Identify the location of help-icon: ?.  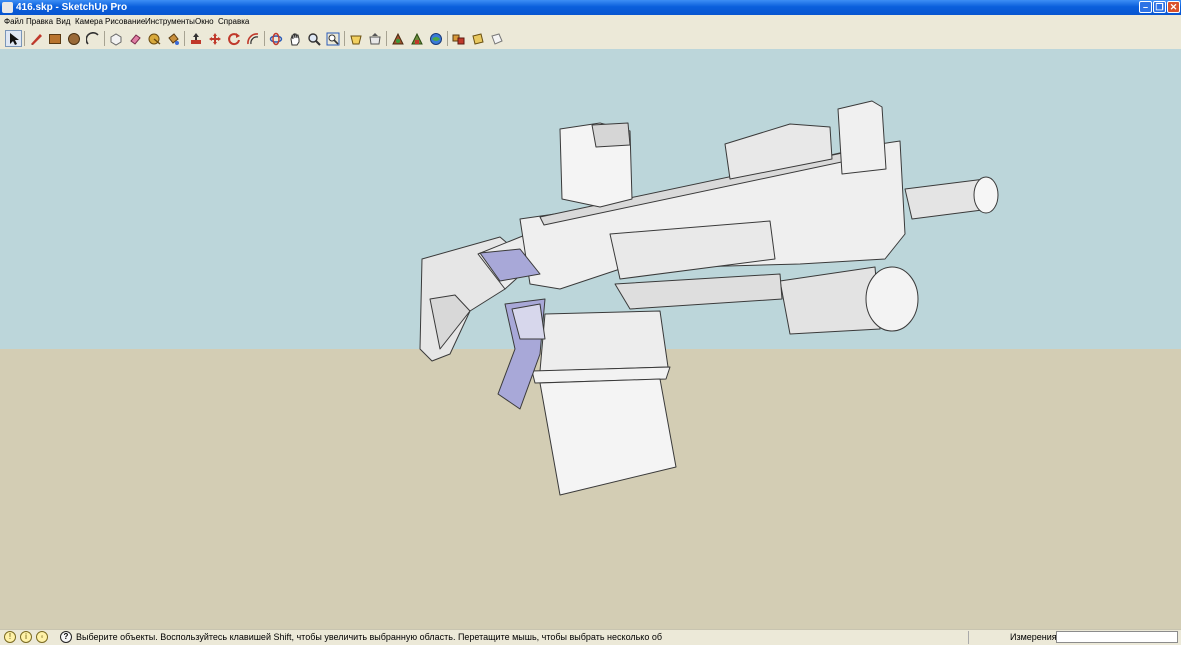
(66, 637).